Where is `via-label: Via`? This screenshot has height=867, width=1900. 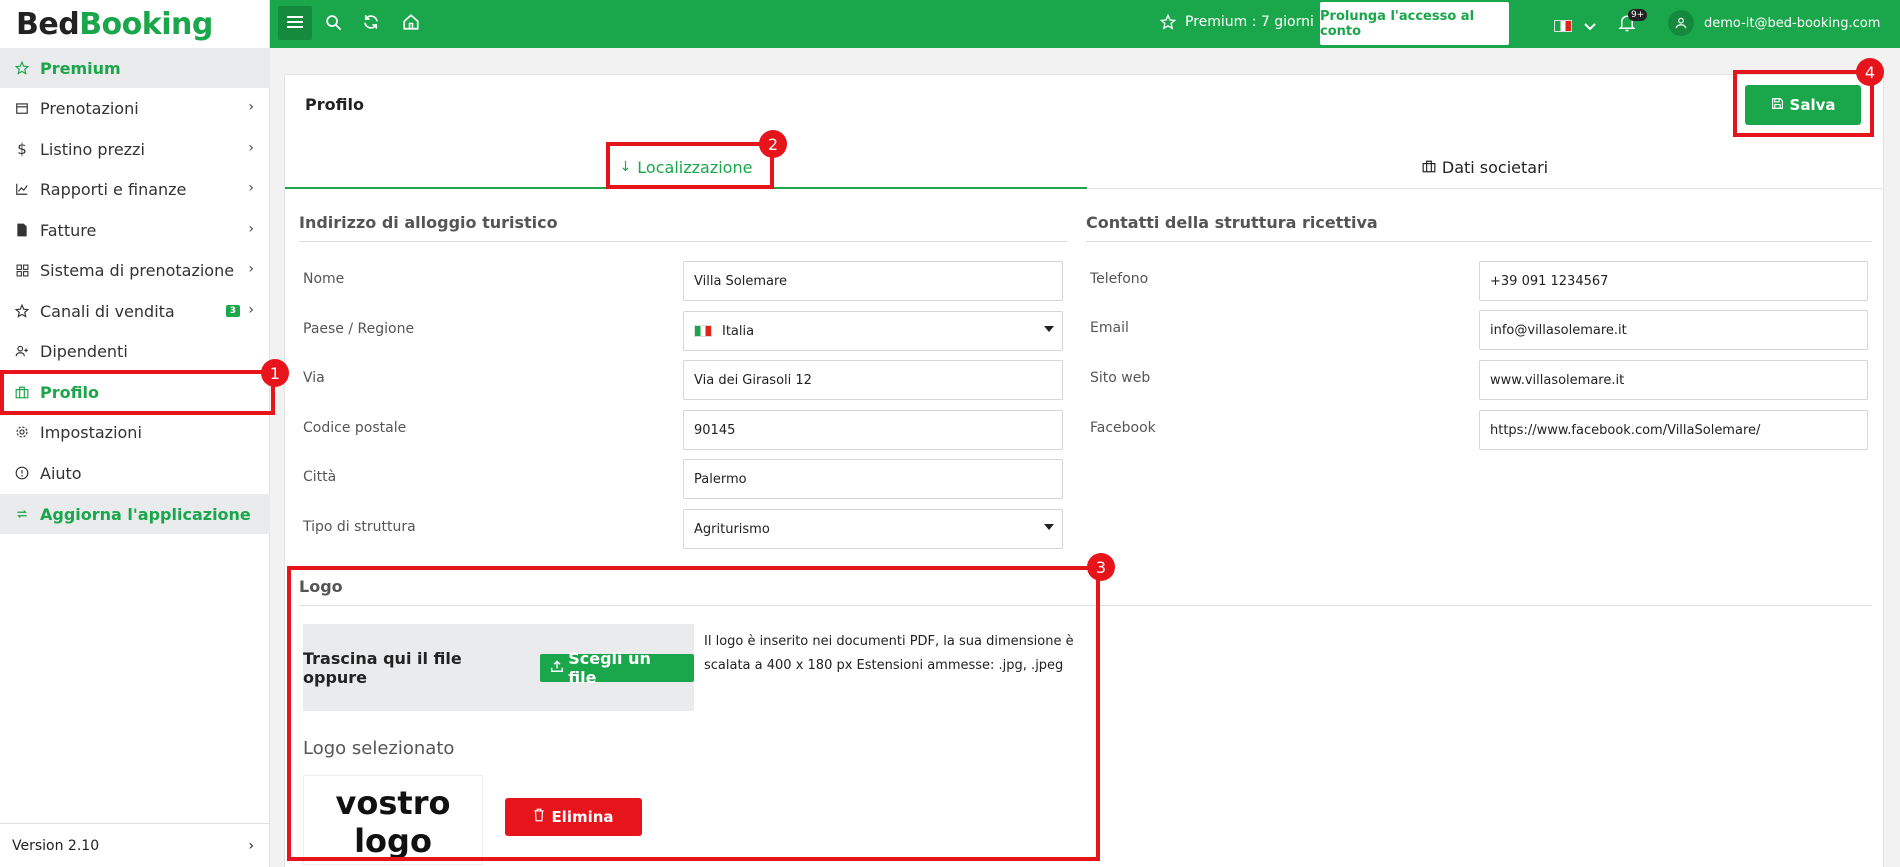 via-label: Via is located at coordinates (314, 378).